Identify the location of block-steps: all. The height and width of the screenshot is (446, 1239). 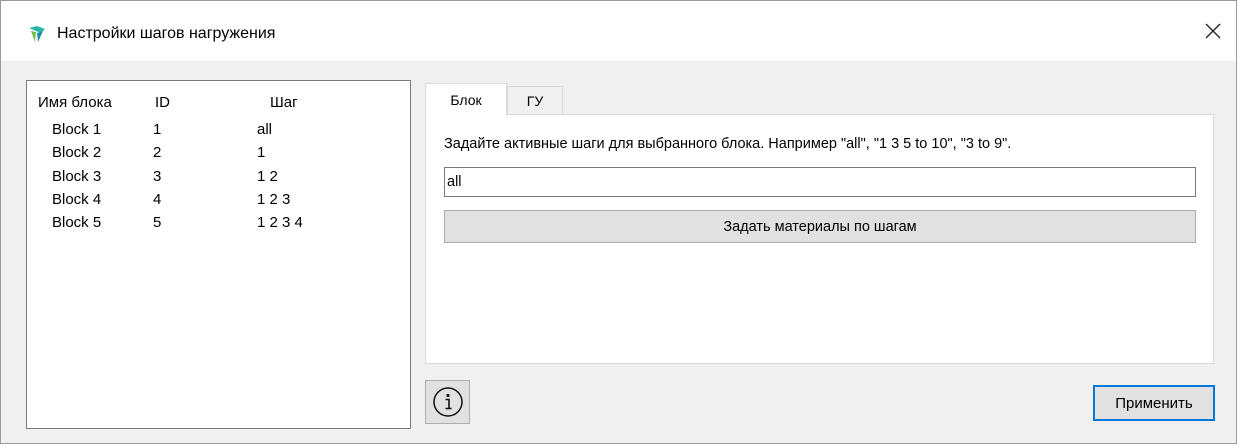
(265, 129).